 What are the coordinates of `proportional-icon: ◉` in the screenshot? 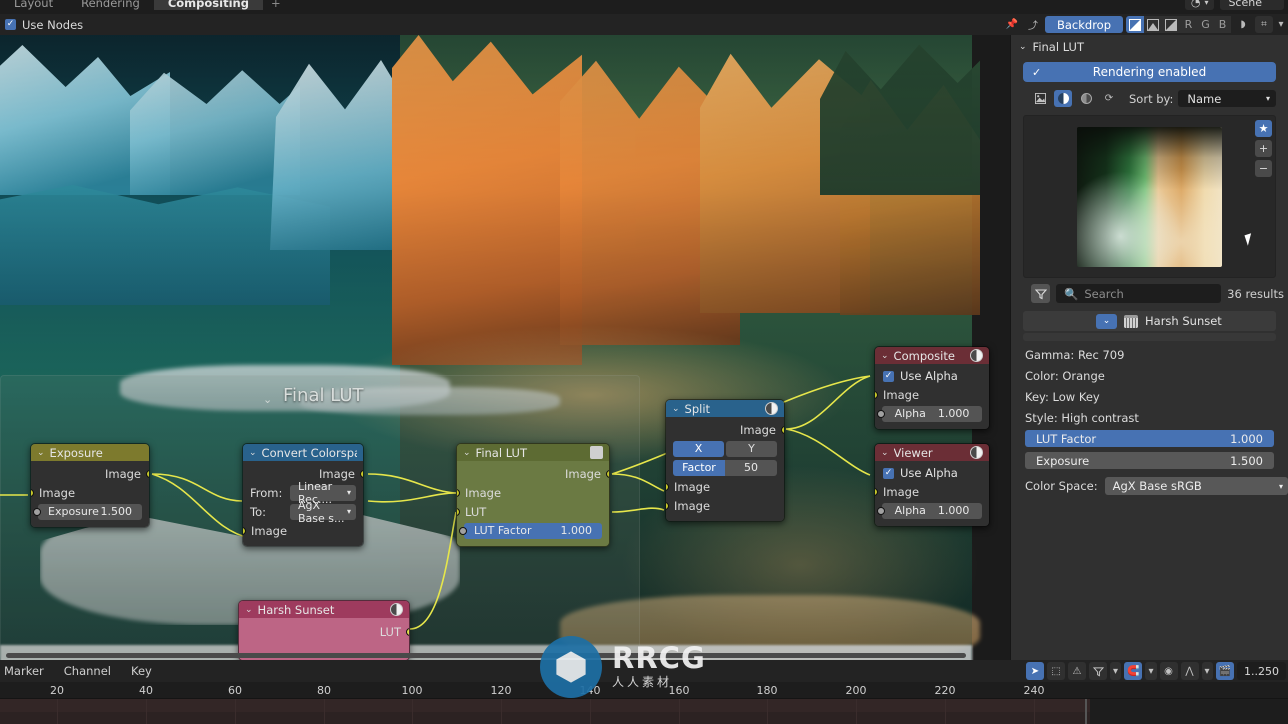 It's located at (1168, 671).